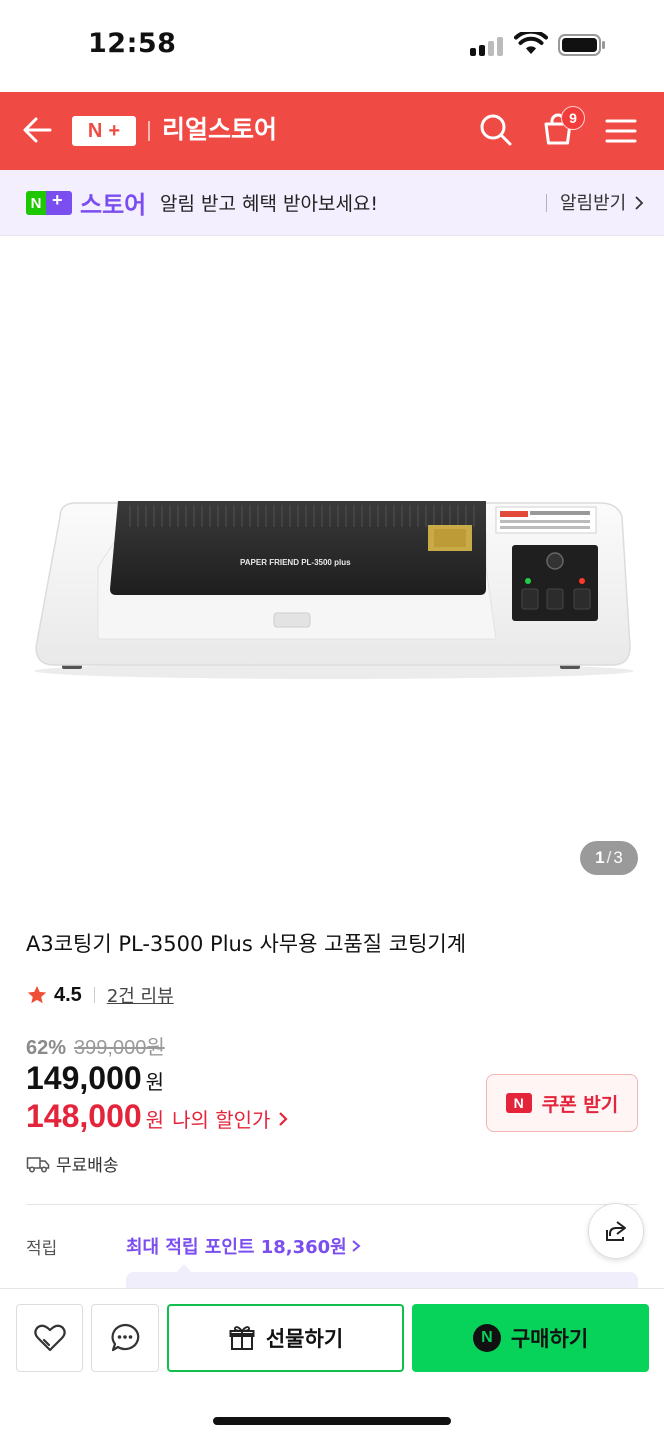  What do you see at coordinates (593, 203) in the screenshot?
I see `notification-subscribe-label: 알림받기` at bounding box center [593, 203].